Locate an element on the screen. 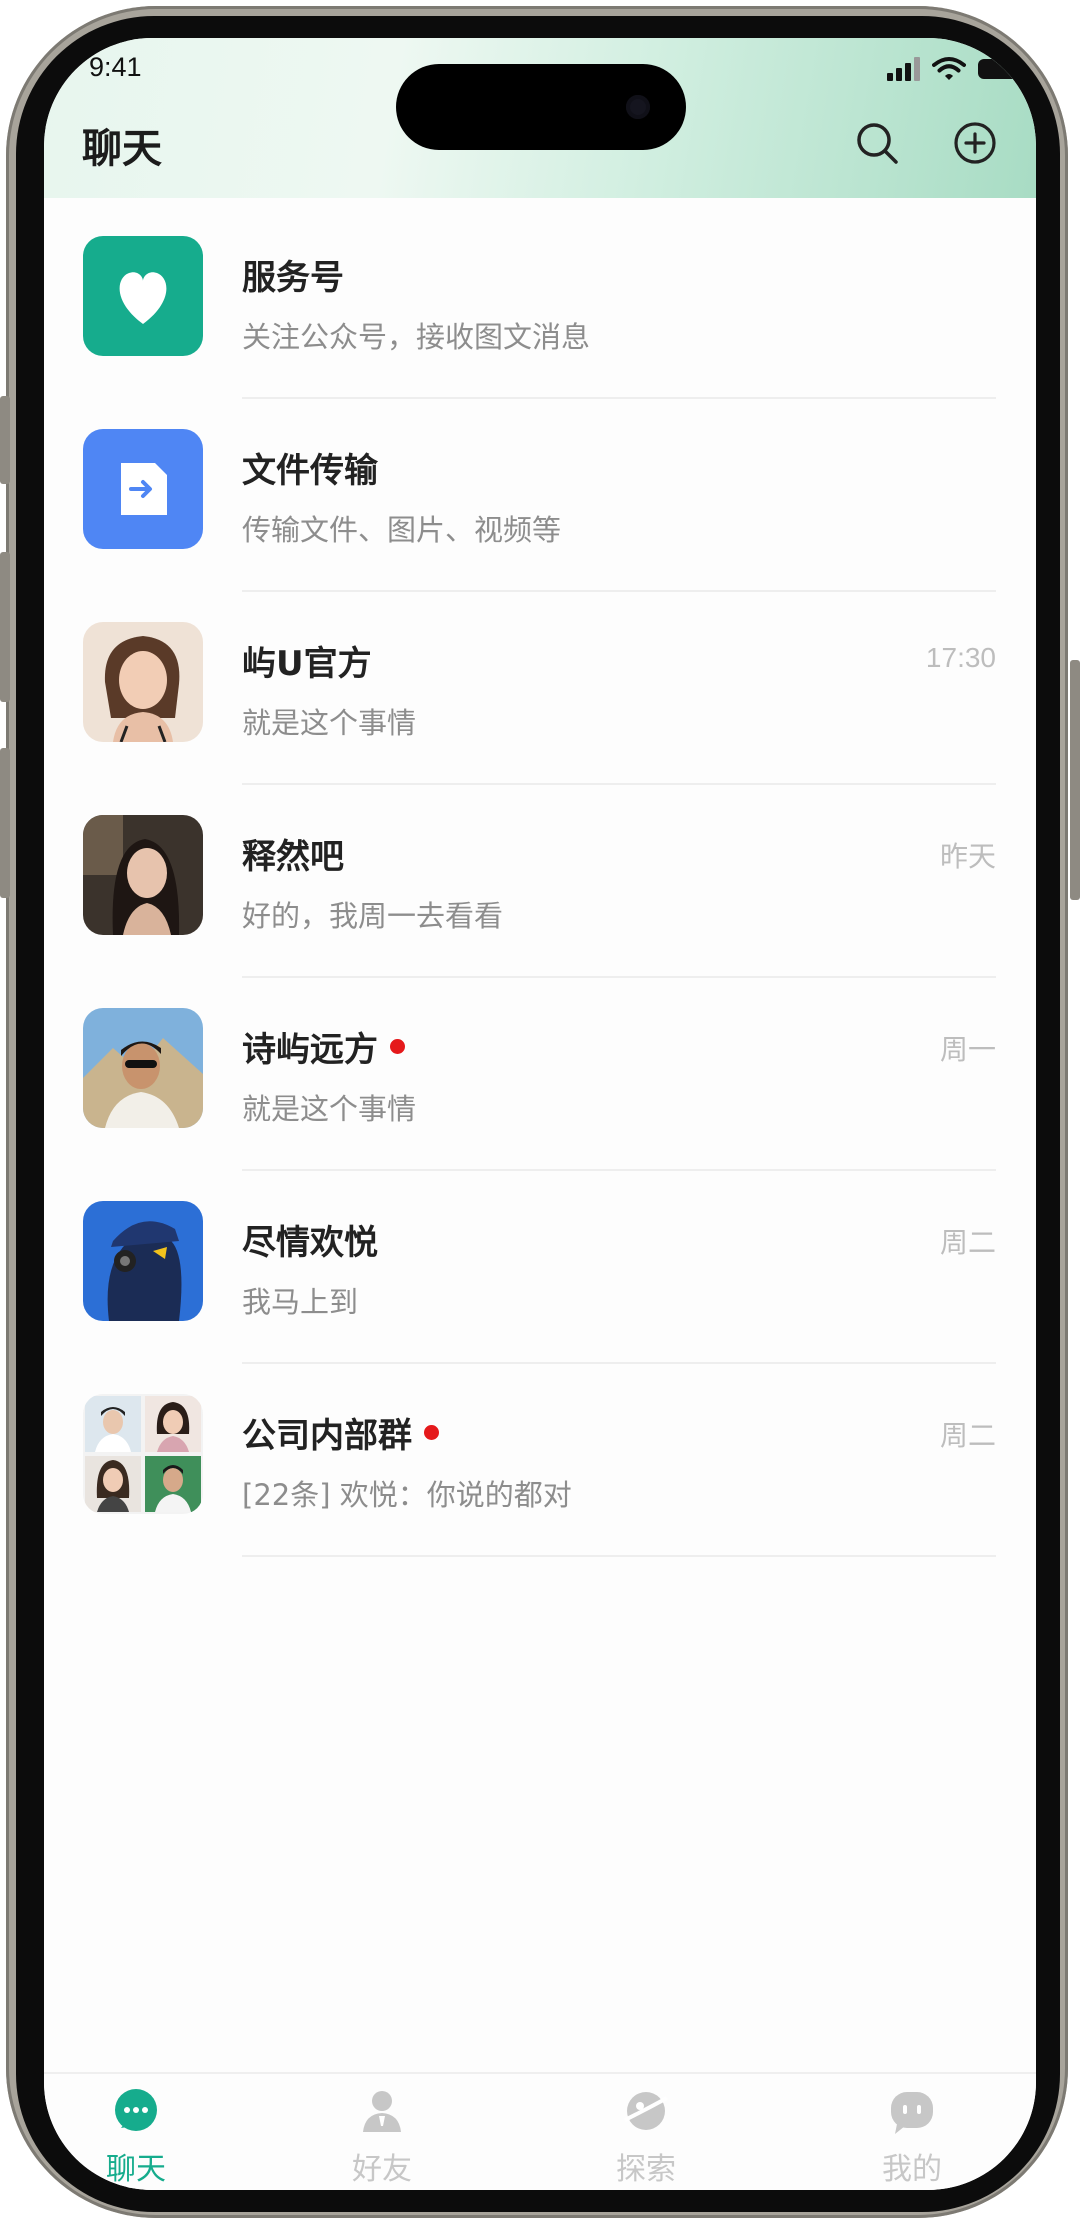 This screenshot has height=2228, width=1080. heart-icon is located at coordinates (143, 298).